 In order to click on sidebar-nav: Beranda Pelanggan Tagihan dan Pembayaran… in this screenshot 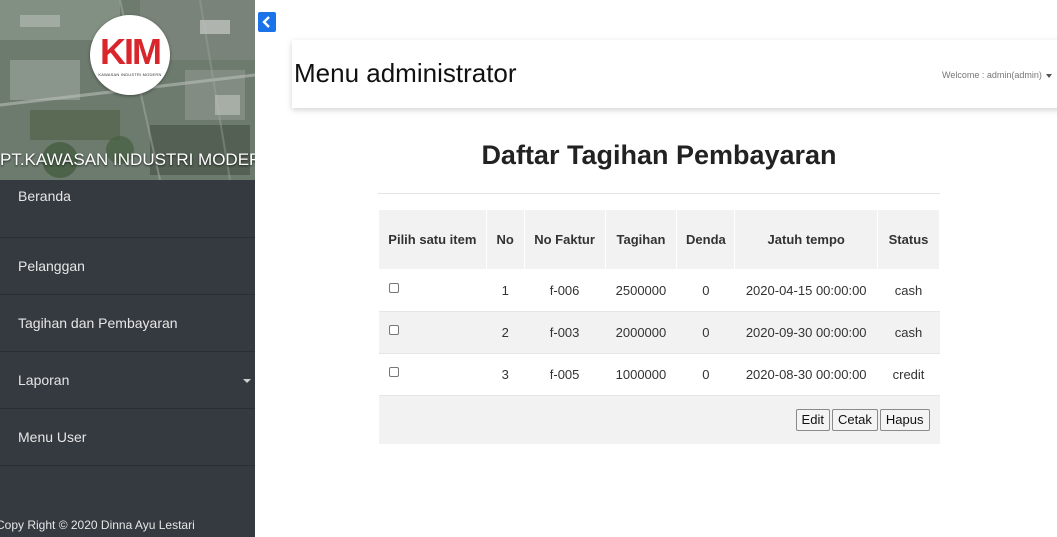, I will do `click(127, 323)`.